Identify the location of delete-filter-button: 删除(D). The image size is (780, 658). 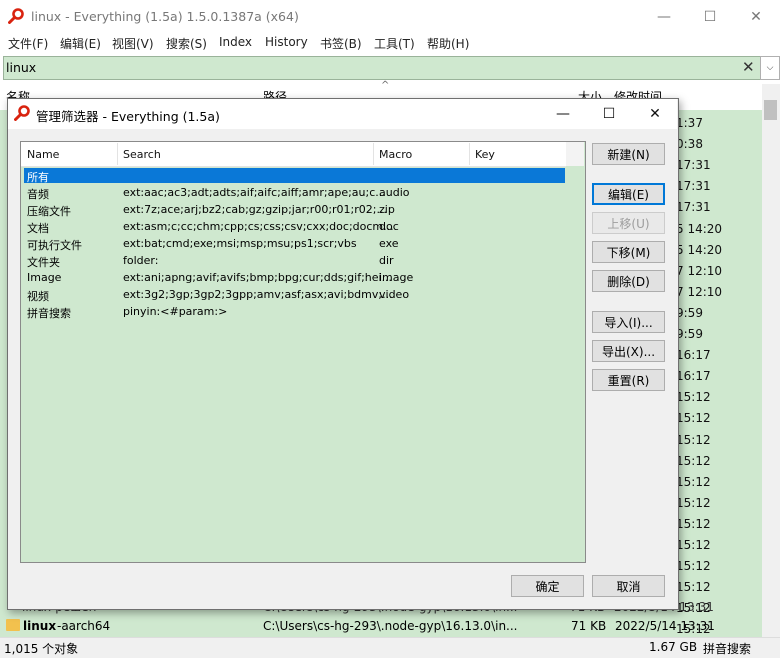
(628, 281).